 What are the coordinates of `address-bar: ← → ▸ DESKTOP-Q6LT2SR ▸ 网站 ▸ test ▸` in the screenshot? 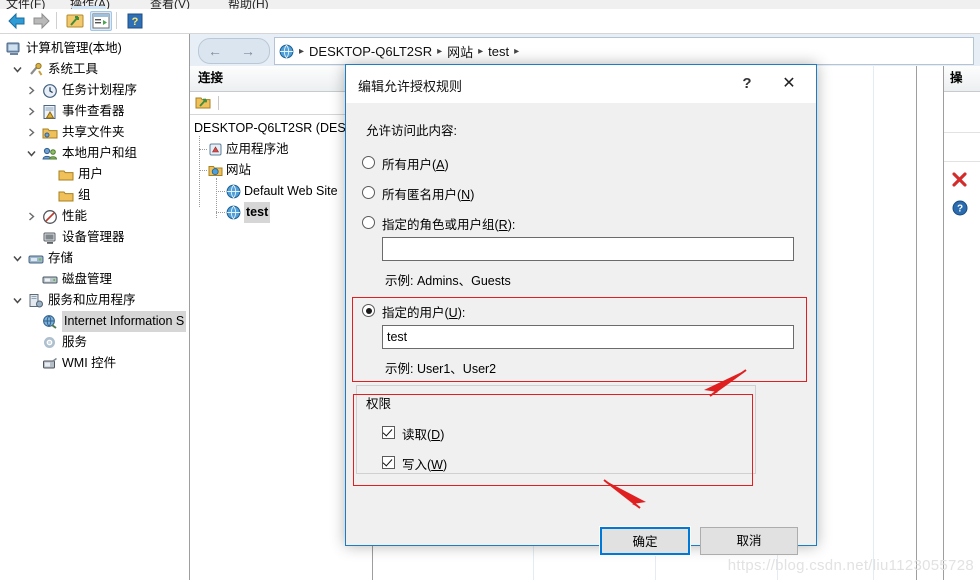 It's located at (585, 50).